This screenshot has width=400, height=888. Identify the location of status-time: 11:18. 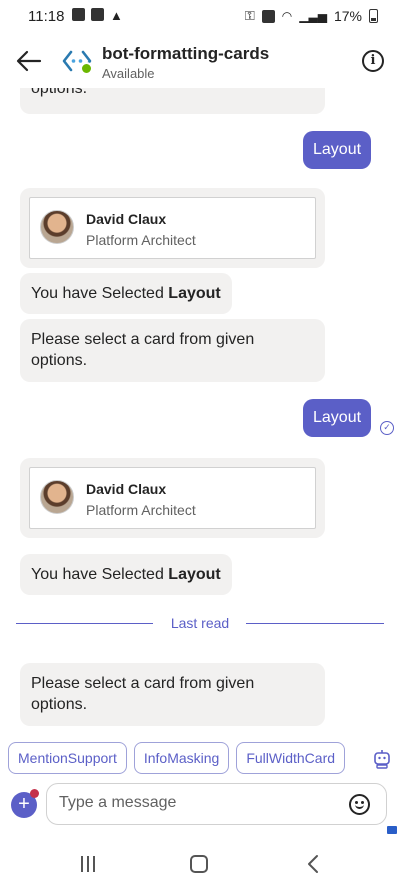
(46, 16).